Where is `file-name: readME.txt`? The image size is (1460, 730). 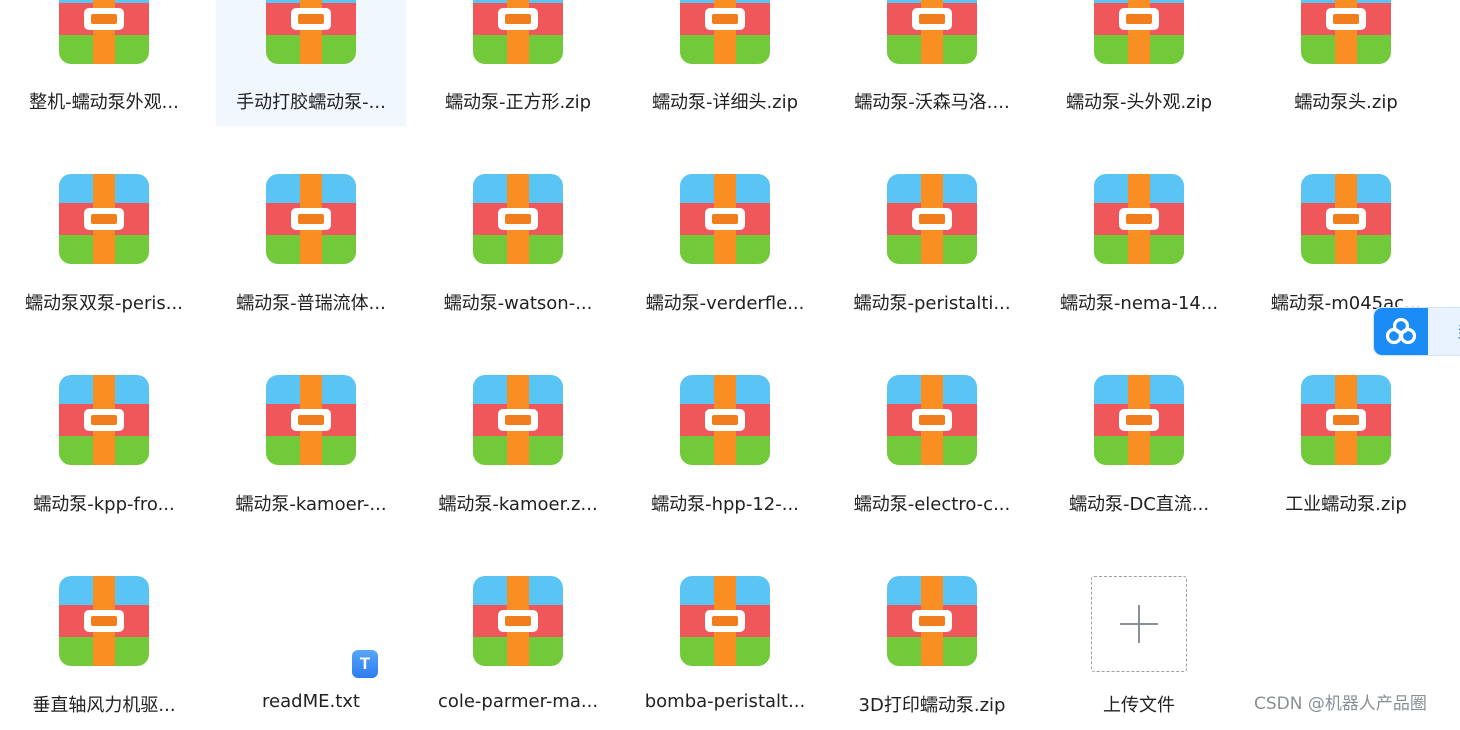 file-name: readME.txt is located at coordinates (311, 701).